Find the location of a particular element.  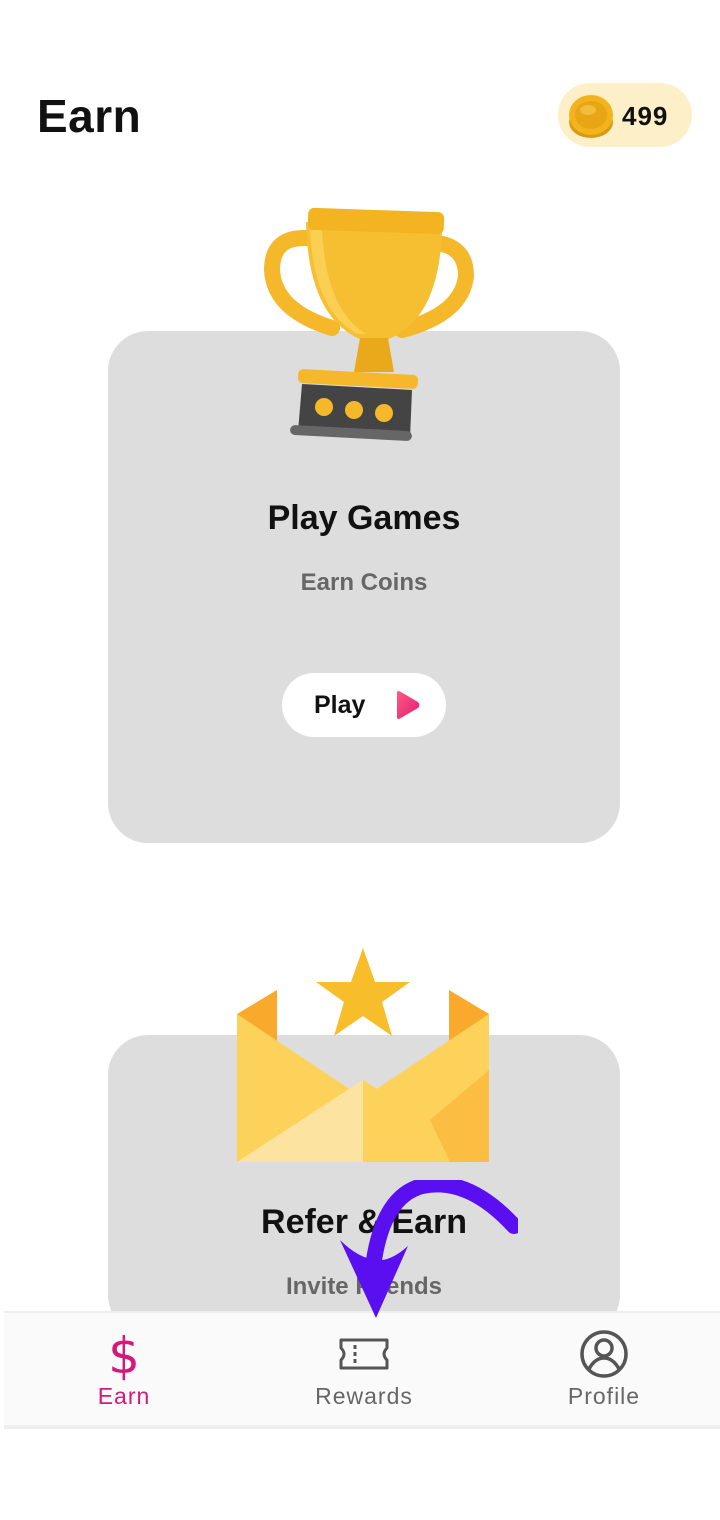

envelope-star-icon is located at coordinates (363, 1055).